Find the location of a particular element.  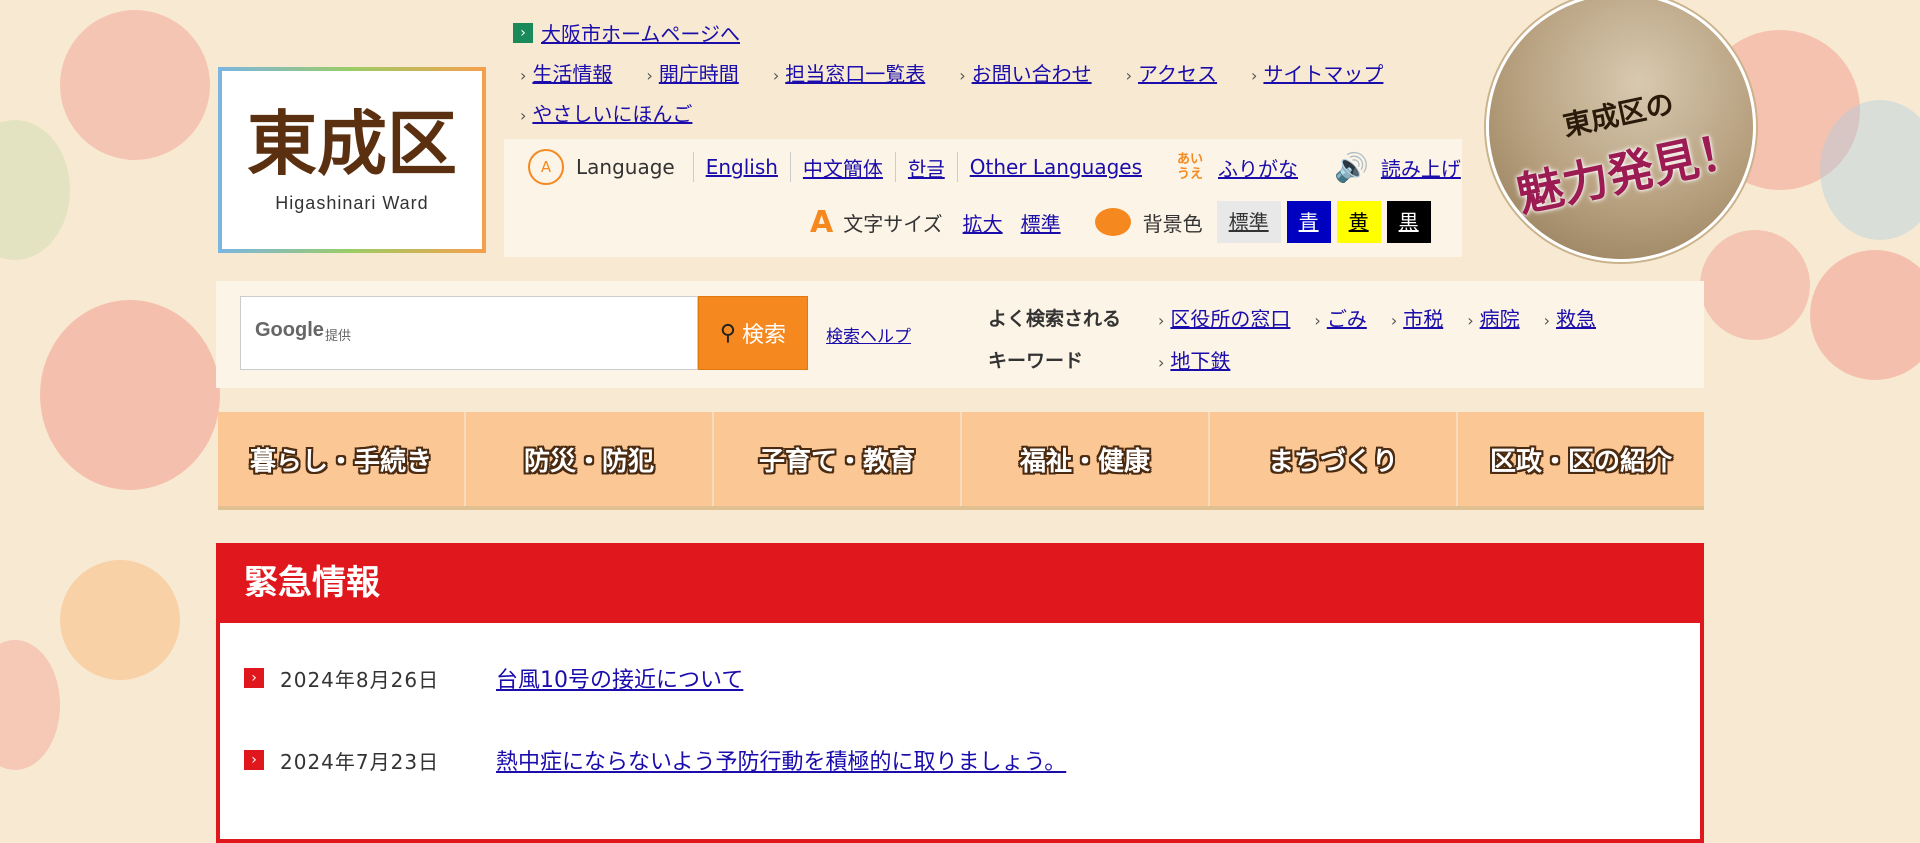

nav-childcare-education: 子育て・教育 is located at coordinates (838, 459).